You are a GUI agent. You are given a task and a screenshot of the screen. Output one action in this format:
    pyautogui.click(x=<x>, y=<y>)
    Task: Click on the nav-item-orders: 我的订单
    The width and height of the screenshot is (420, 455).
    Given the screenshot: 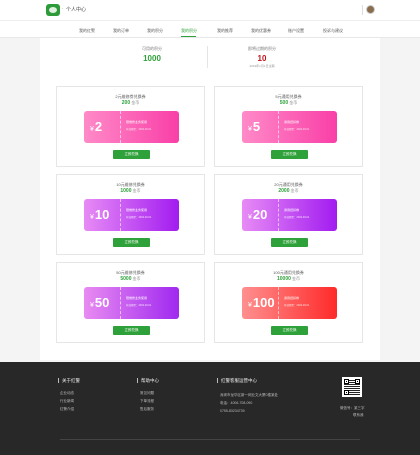 What is the action you would take?
    pyautogui.click(x=121, y=31)
    